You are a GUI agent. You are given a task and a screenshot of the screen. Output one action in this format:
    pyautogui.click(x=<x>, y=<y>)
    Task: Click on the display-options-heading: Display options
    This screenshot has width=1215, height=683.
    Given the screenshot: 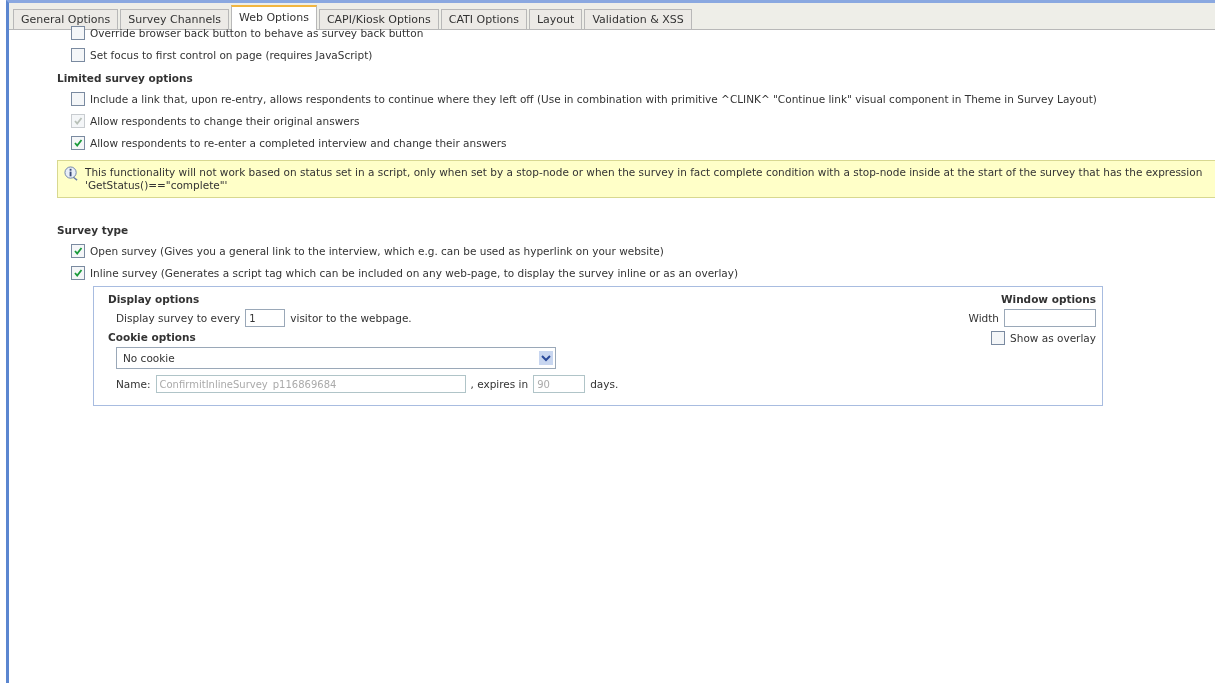 What is the action you would take?
    pyautogui.click(x=154, y=299)
    